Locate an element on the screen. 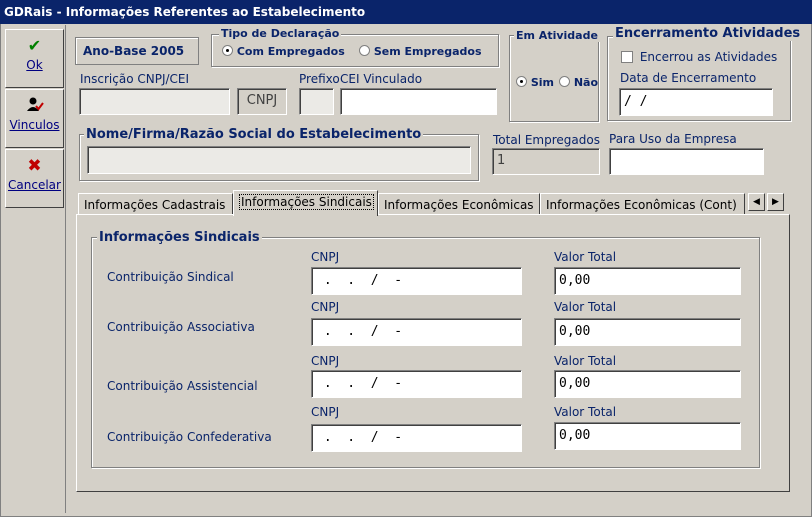 This screenshot has height=517, width=812. contribuicao-assistencial-valor-field: 0,00 is located at coordinates (647, 384).